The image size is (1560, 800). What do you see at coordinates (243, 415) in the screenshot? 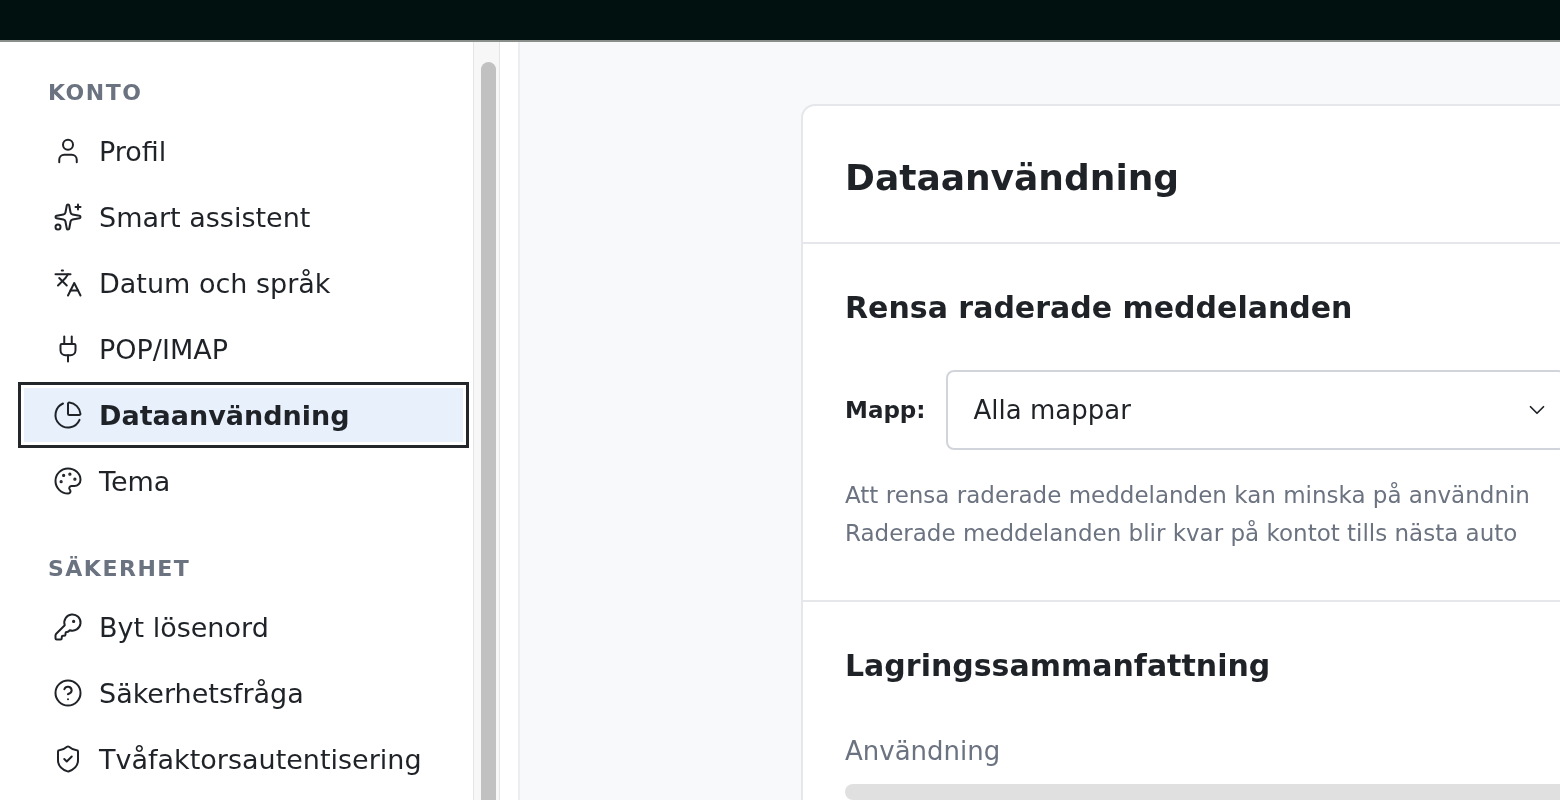
I see `sidebar-item: Dataanvändning` at bounding box center [243, 415].